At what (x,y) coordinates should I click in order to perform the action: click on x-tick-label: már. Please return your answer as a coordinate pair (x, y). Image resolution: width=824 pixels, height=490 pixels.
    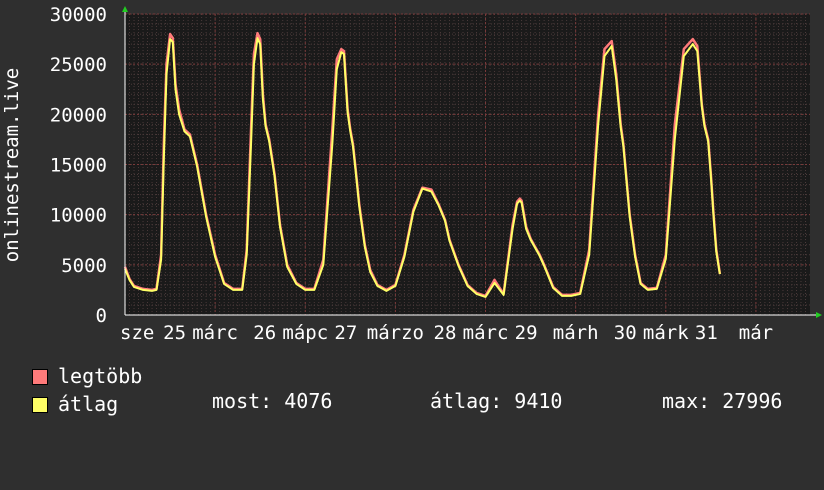
    Looking at the image, I should click on (756, 333).